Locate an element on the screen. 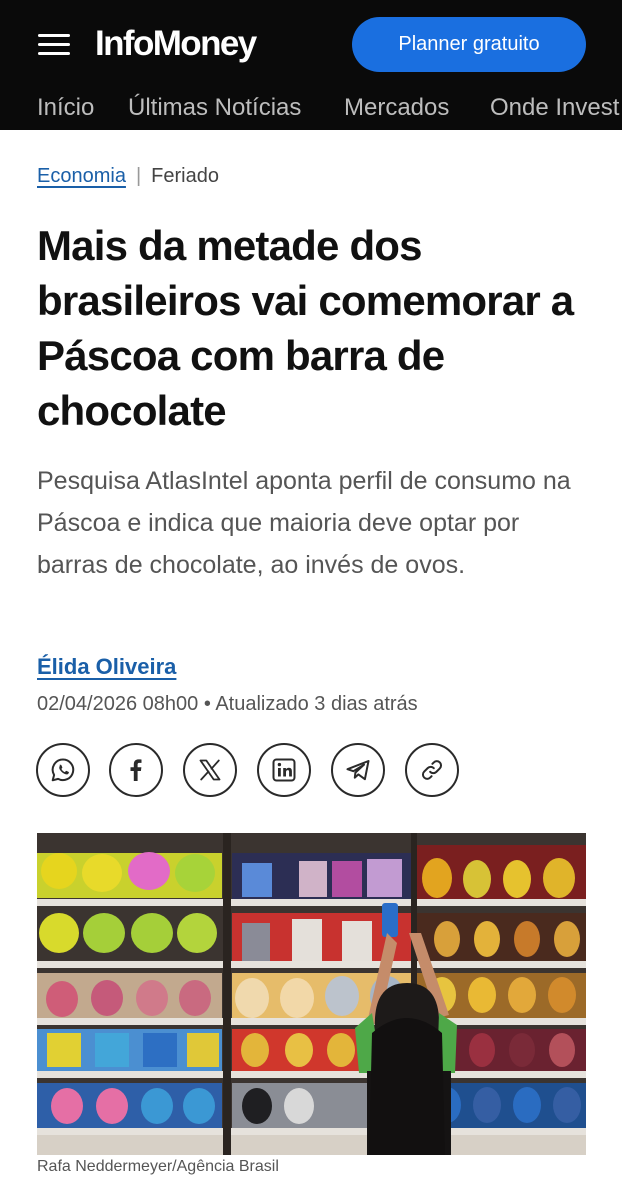 Image resolution: width=622 pixels, height=1200 pixels. link-icon is located at coordinates (432, 770).